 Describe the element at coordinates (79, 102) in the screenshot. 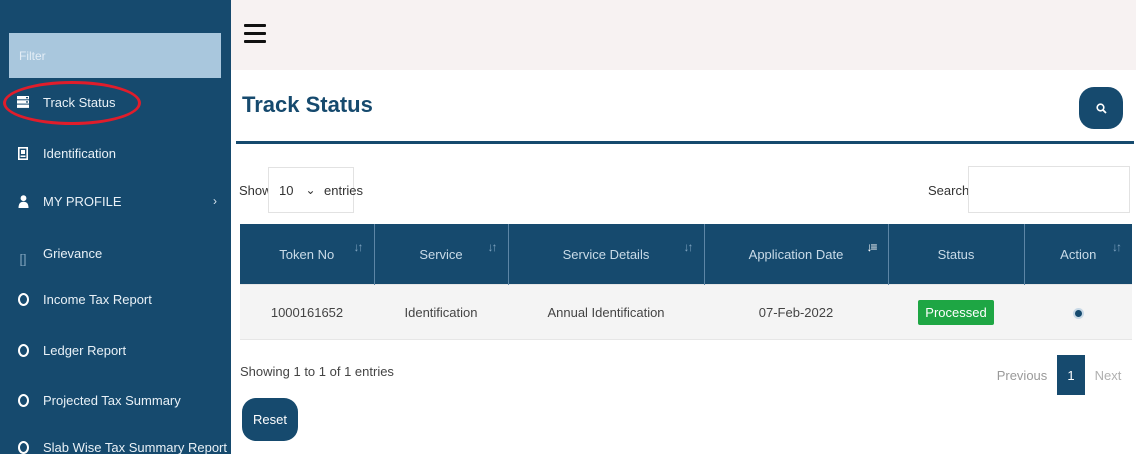

I see `sidebar-item-label: Track Status` at that location.